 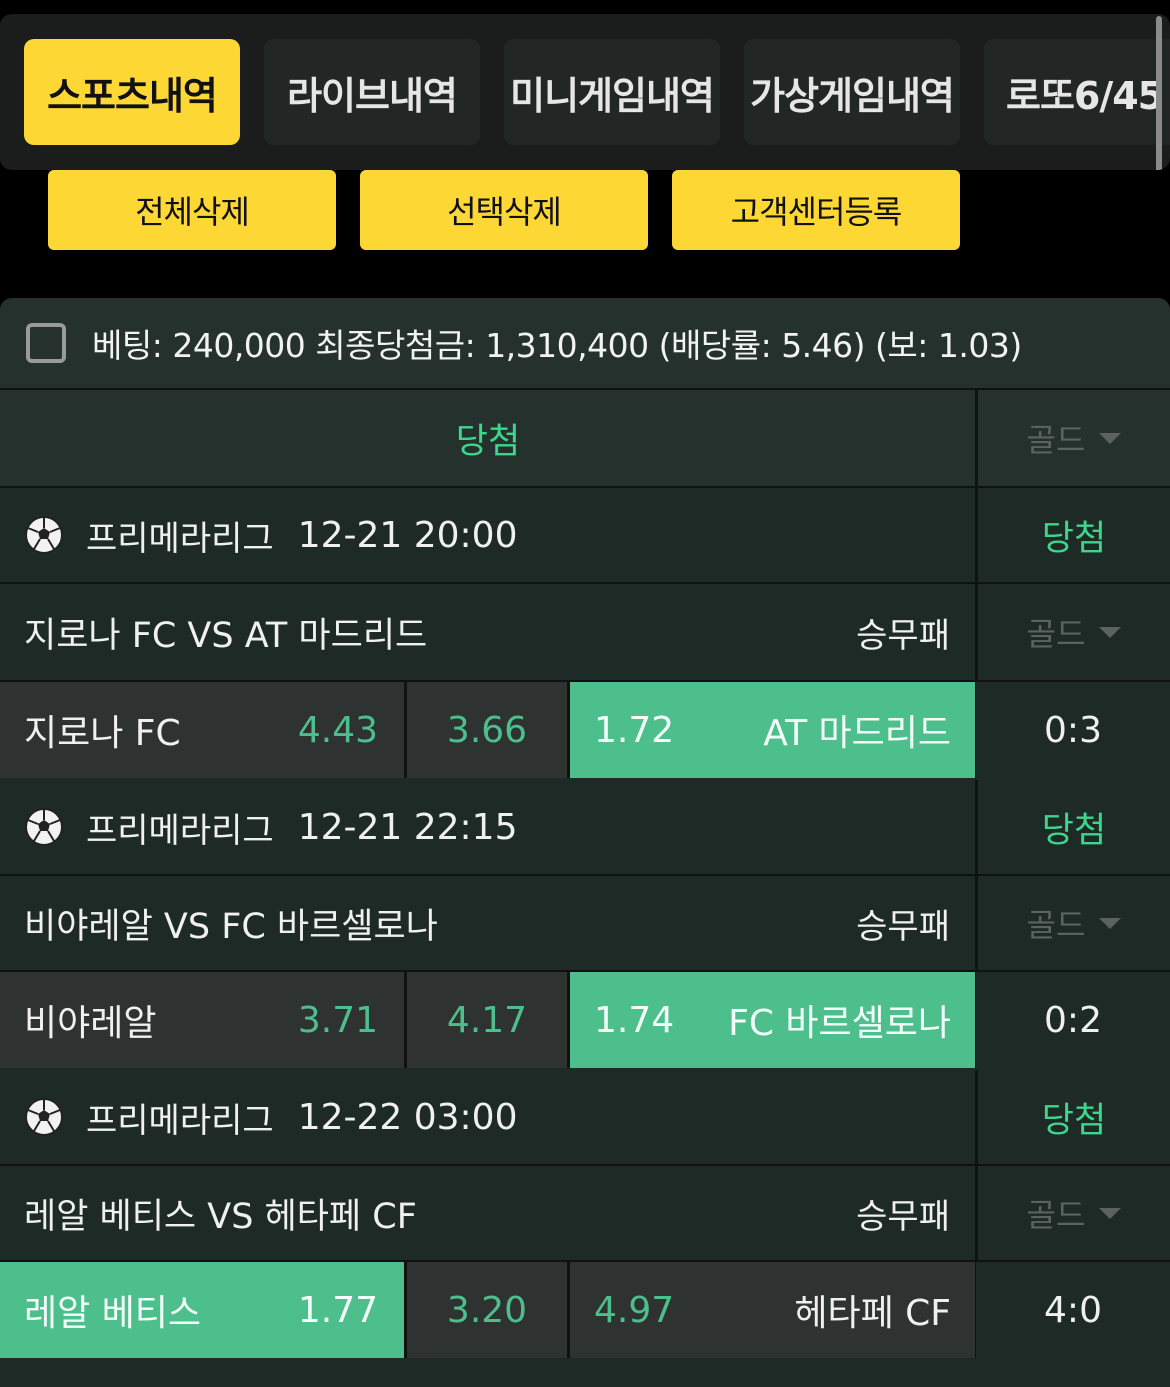 What do you see at coordinates (372, 92) in the screenshot?
I see `tab-live-history: 라이브내역` at bounding box center [372, 92].